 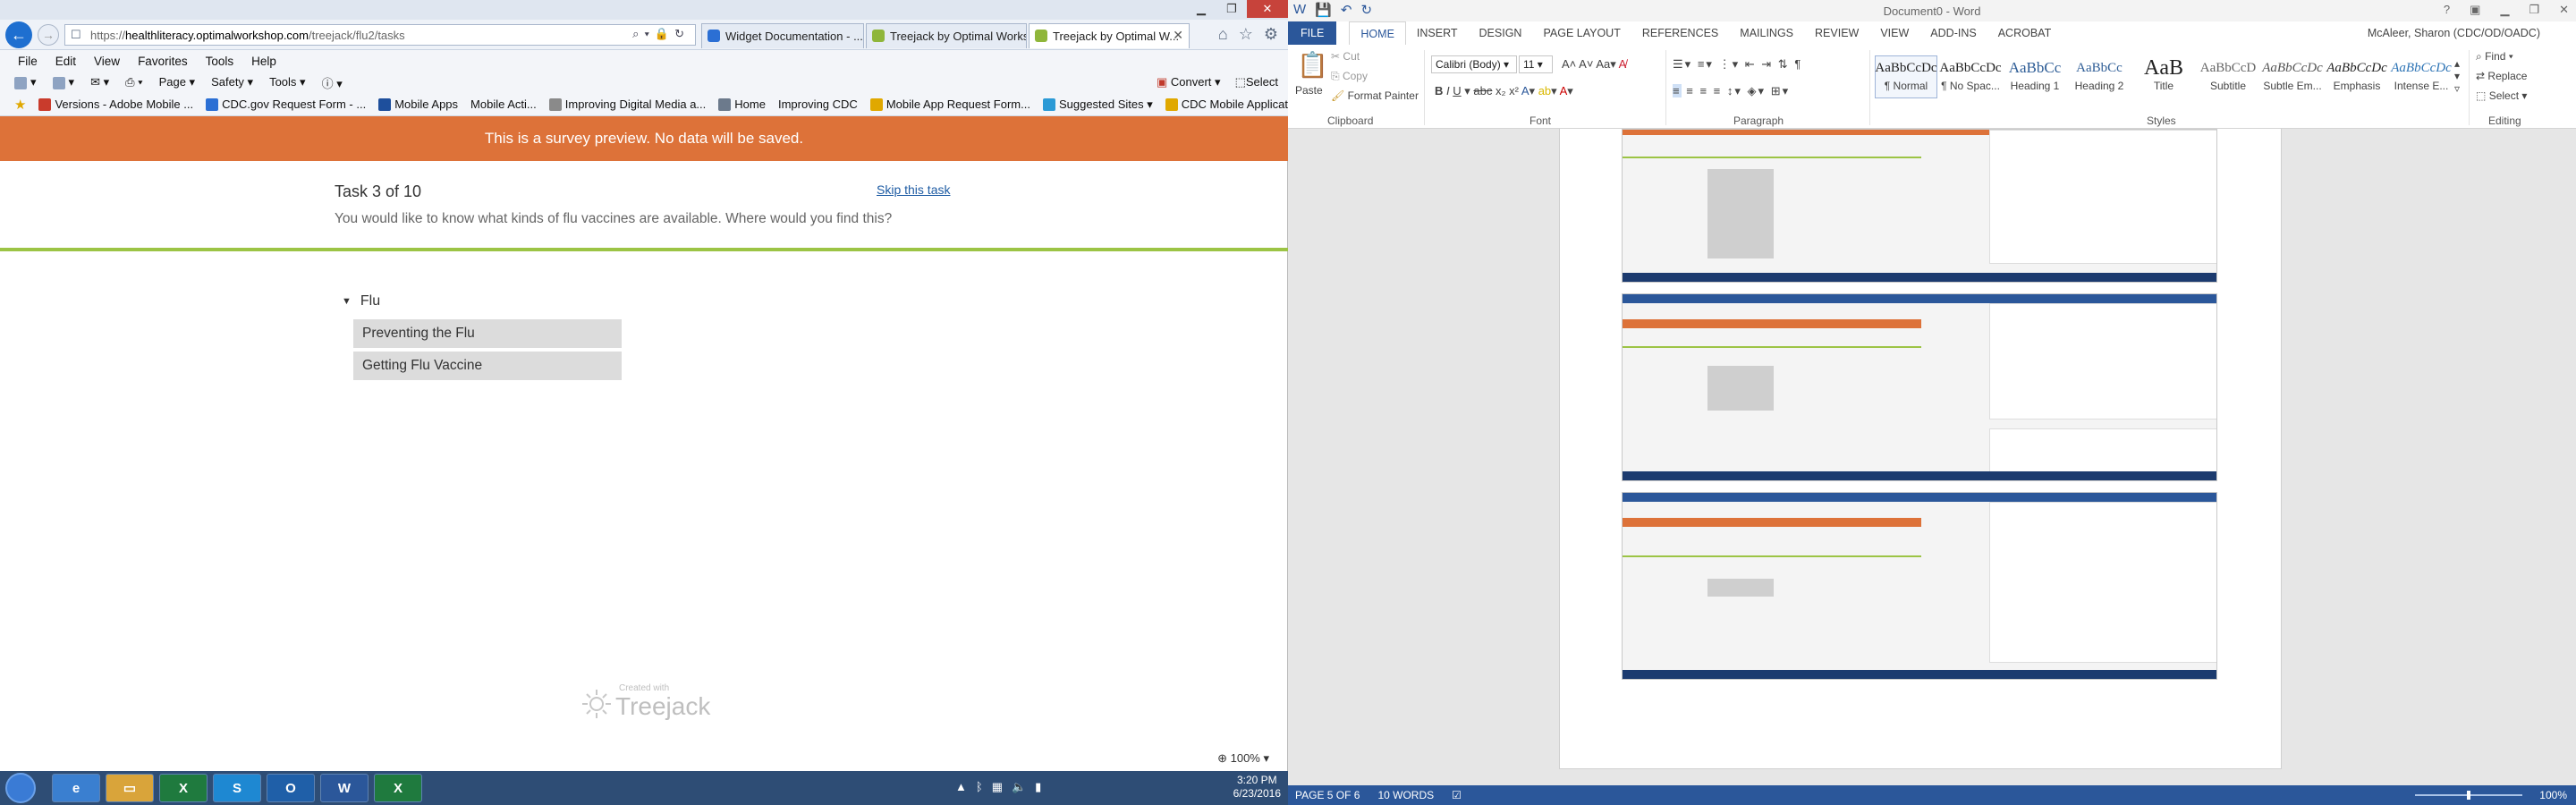 What do you see at coordinates (107, 61) in the screenshot?
I see `menu-view: View` at bounding box center [107, 61].